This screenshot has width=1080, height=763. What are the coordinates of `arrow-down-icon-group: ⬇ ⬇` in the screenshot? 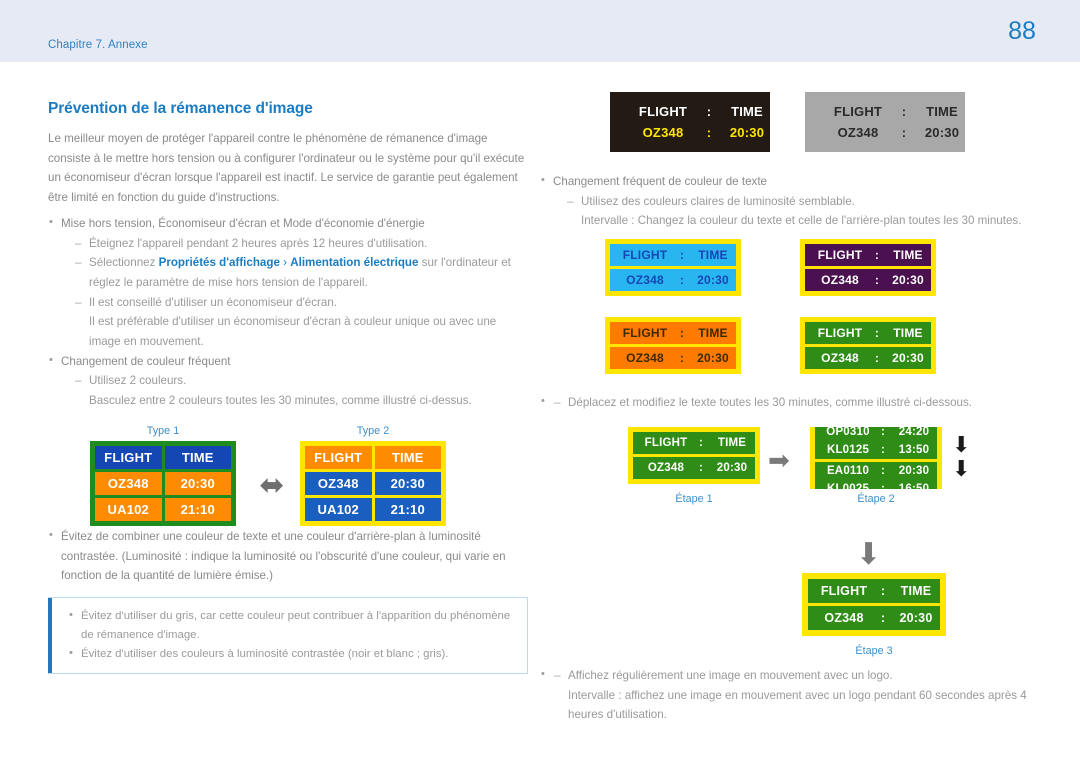 It's located at (961, 456).